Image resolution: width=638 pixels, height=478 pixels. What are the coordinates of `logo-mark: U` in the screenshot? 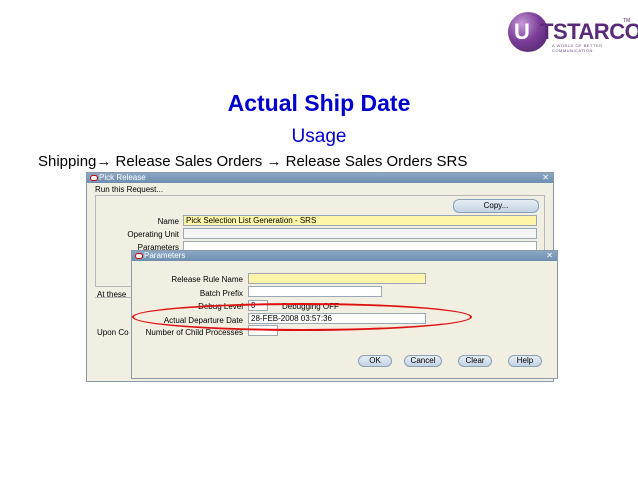 It's located at (522, 31).